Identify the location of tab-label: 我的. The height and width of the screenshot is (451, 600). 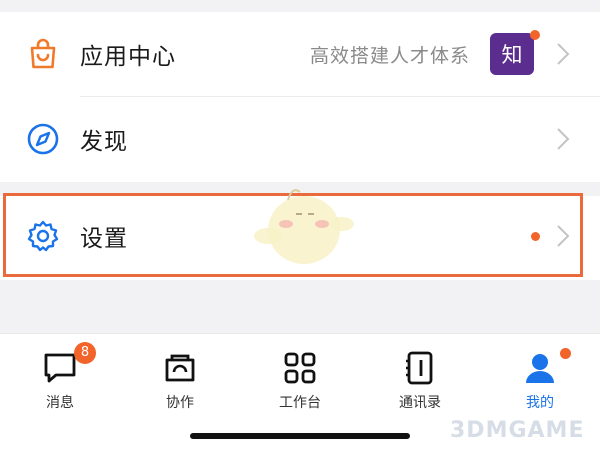
(540, 403).